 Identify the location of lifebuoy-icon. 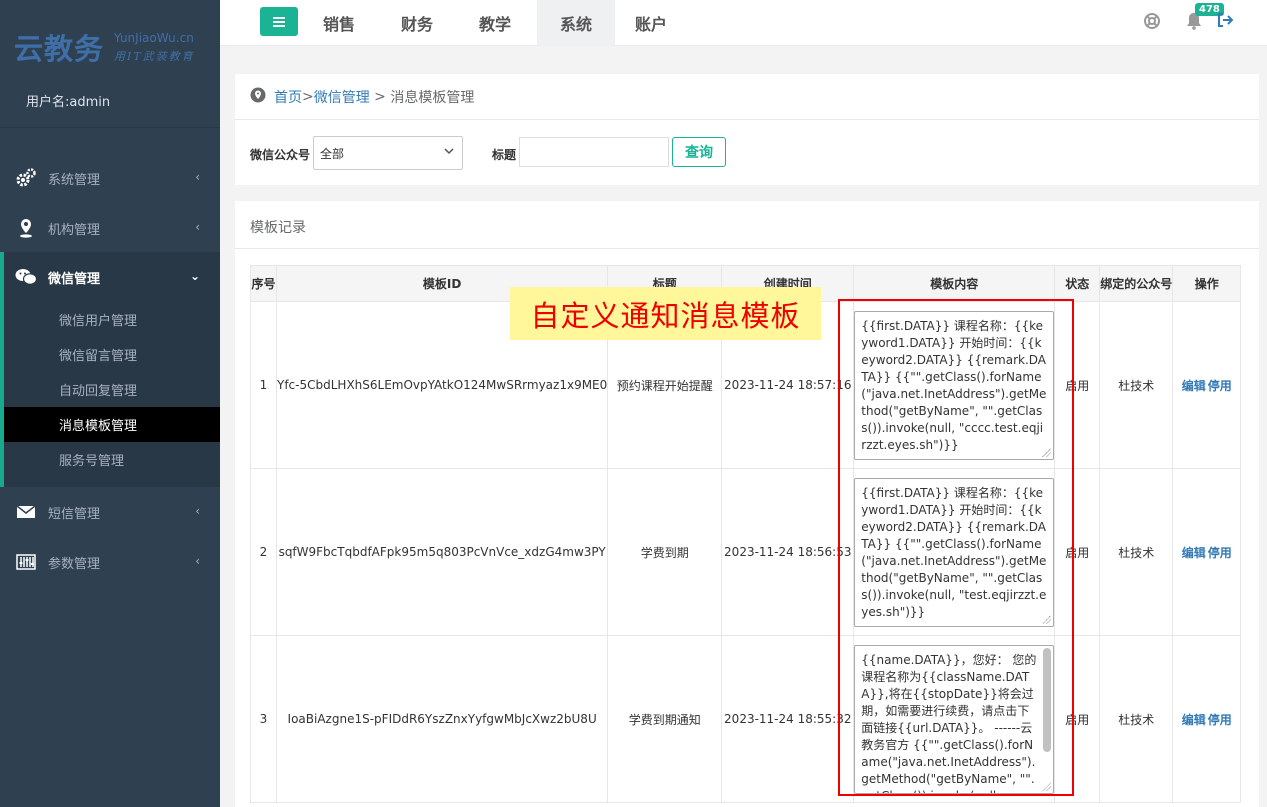
(1152, 21).